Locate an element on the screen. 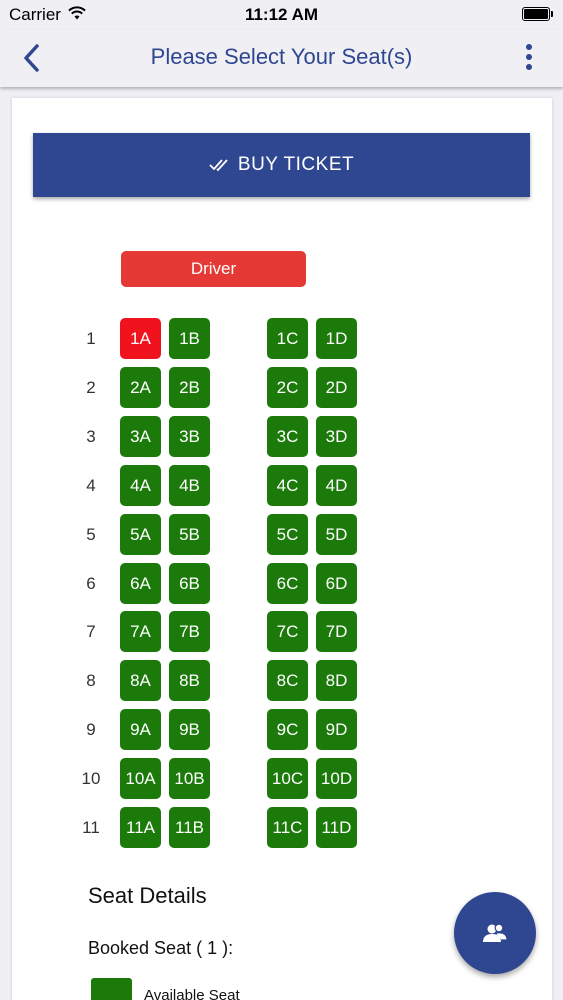 This screenshot has width=563, height=1000. row-number: 10 is located at coordinates (91, 778).